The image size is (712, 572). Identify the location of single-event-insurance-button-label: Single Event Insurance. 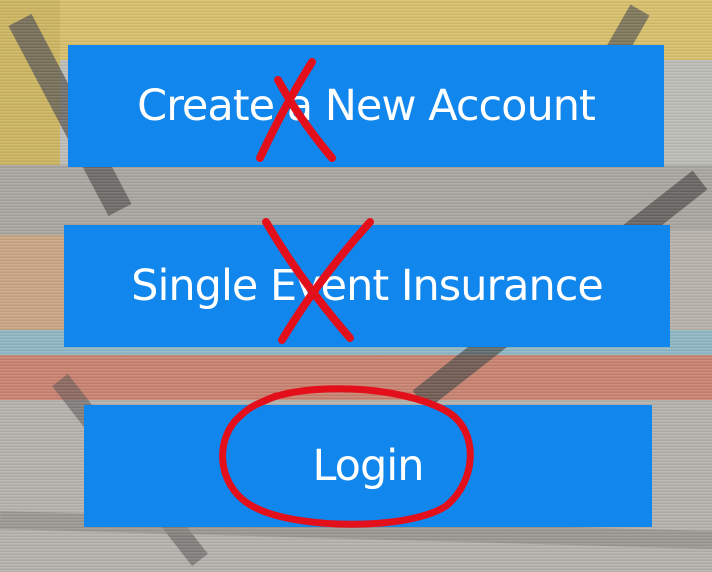
(367, 286).